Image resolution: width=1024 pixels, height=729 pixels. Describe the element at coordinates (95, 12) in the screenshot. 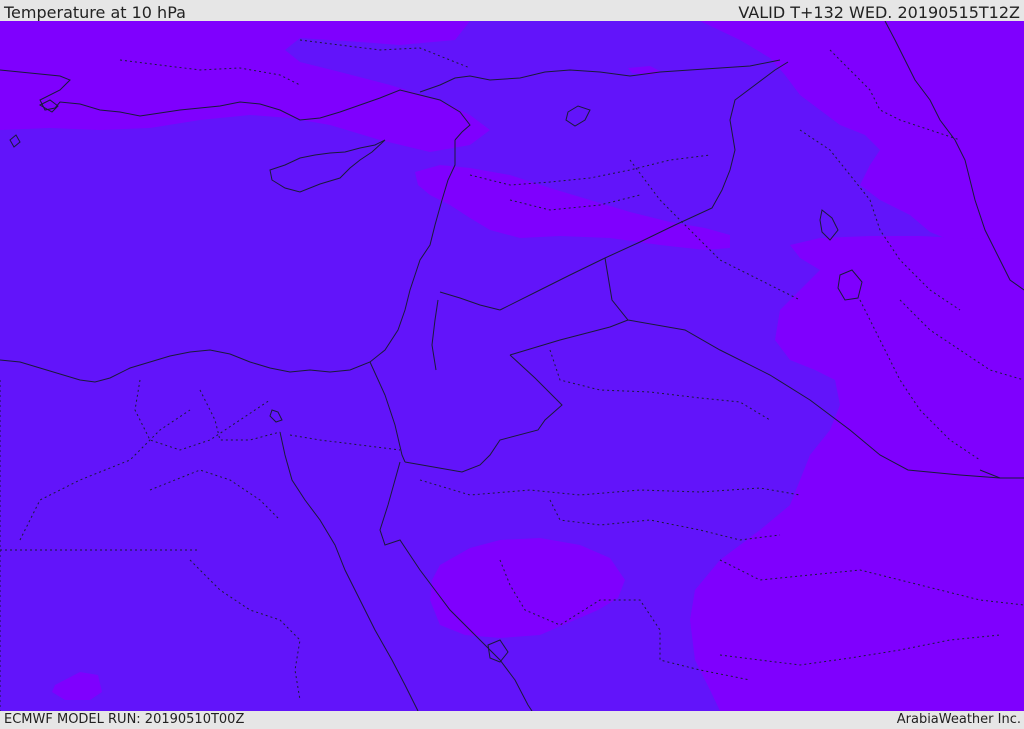

I see `map-title: Temperature at 10 hPa` at that location.